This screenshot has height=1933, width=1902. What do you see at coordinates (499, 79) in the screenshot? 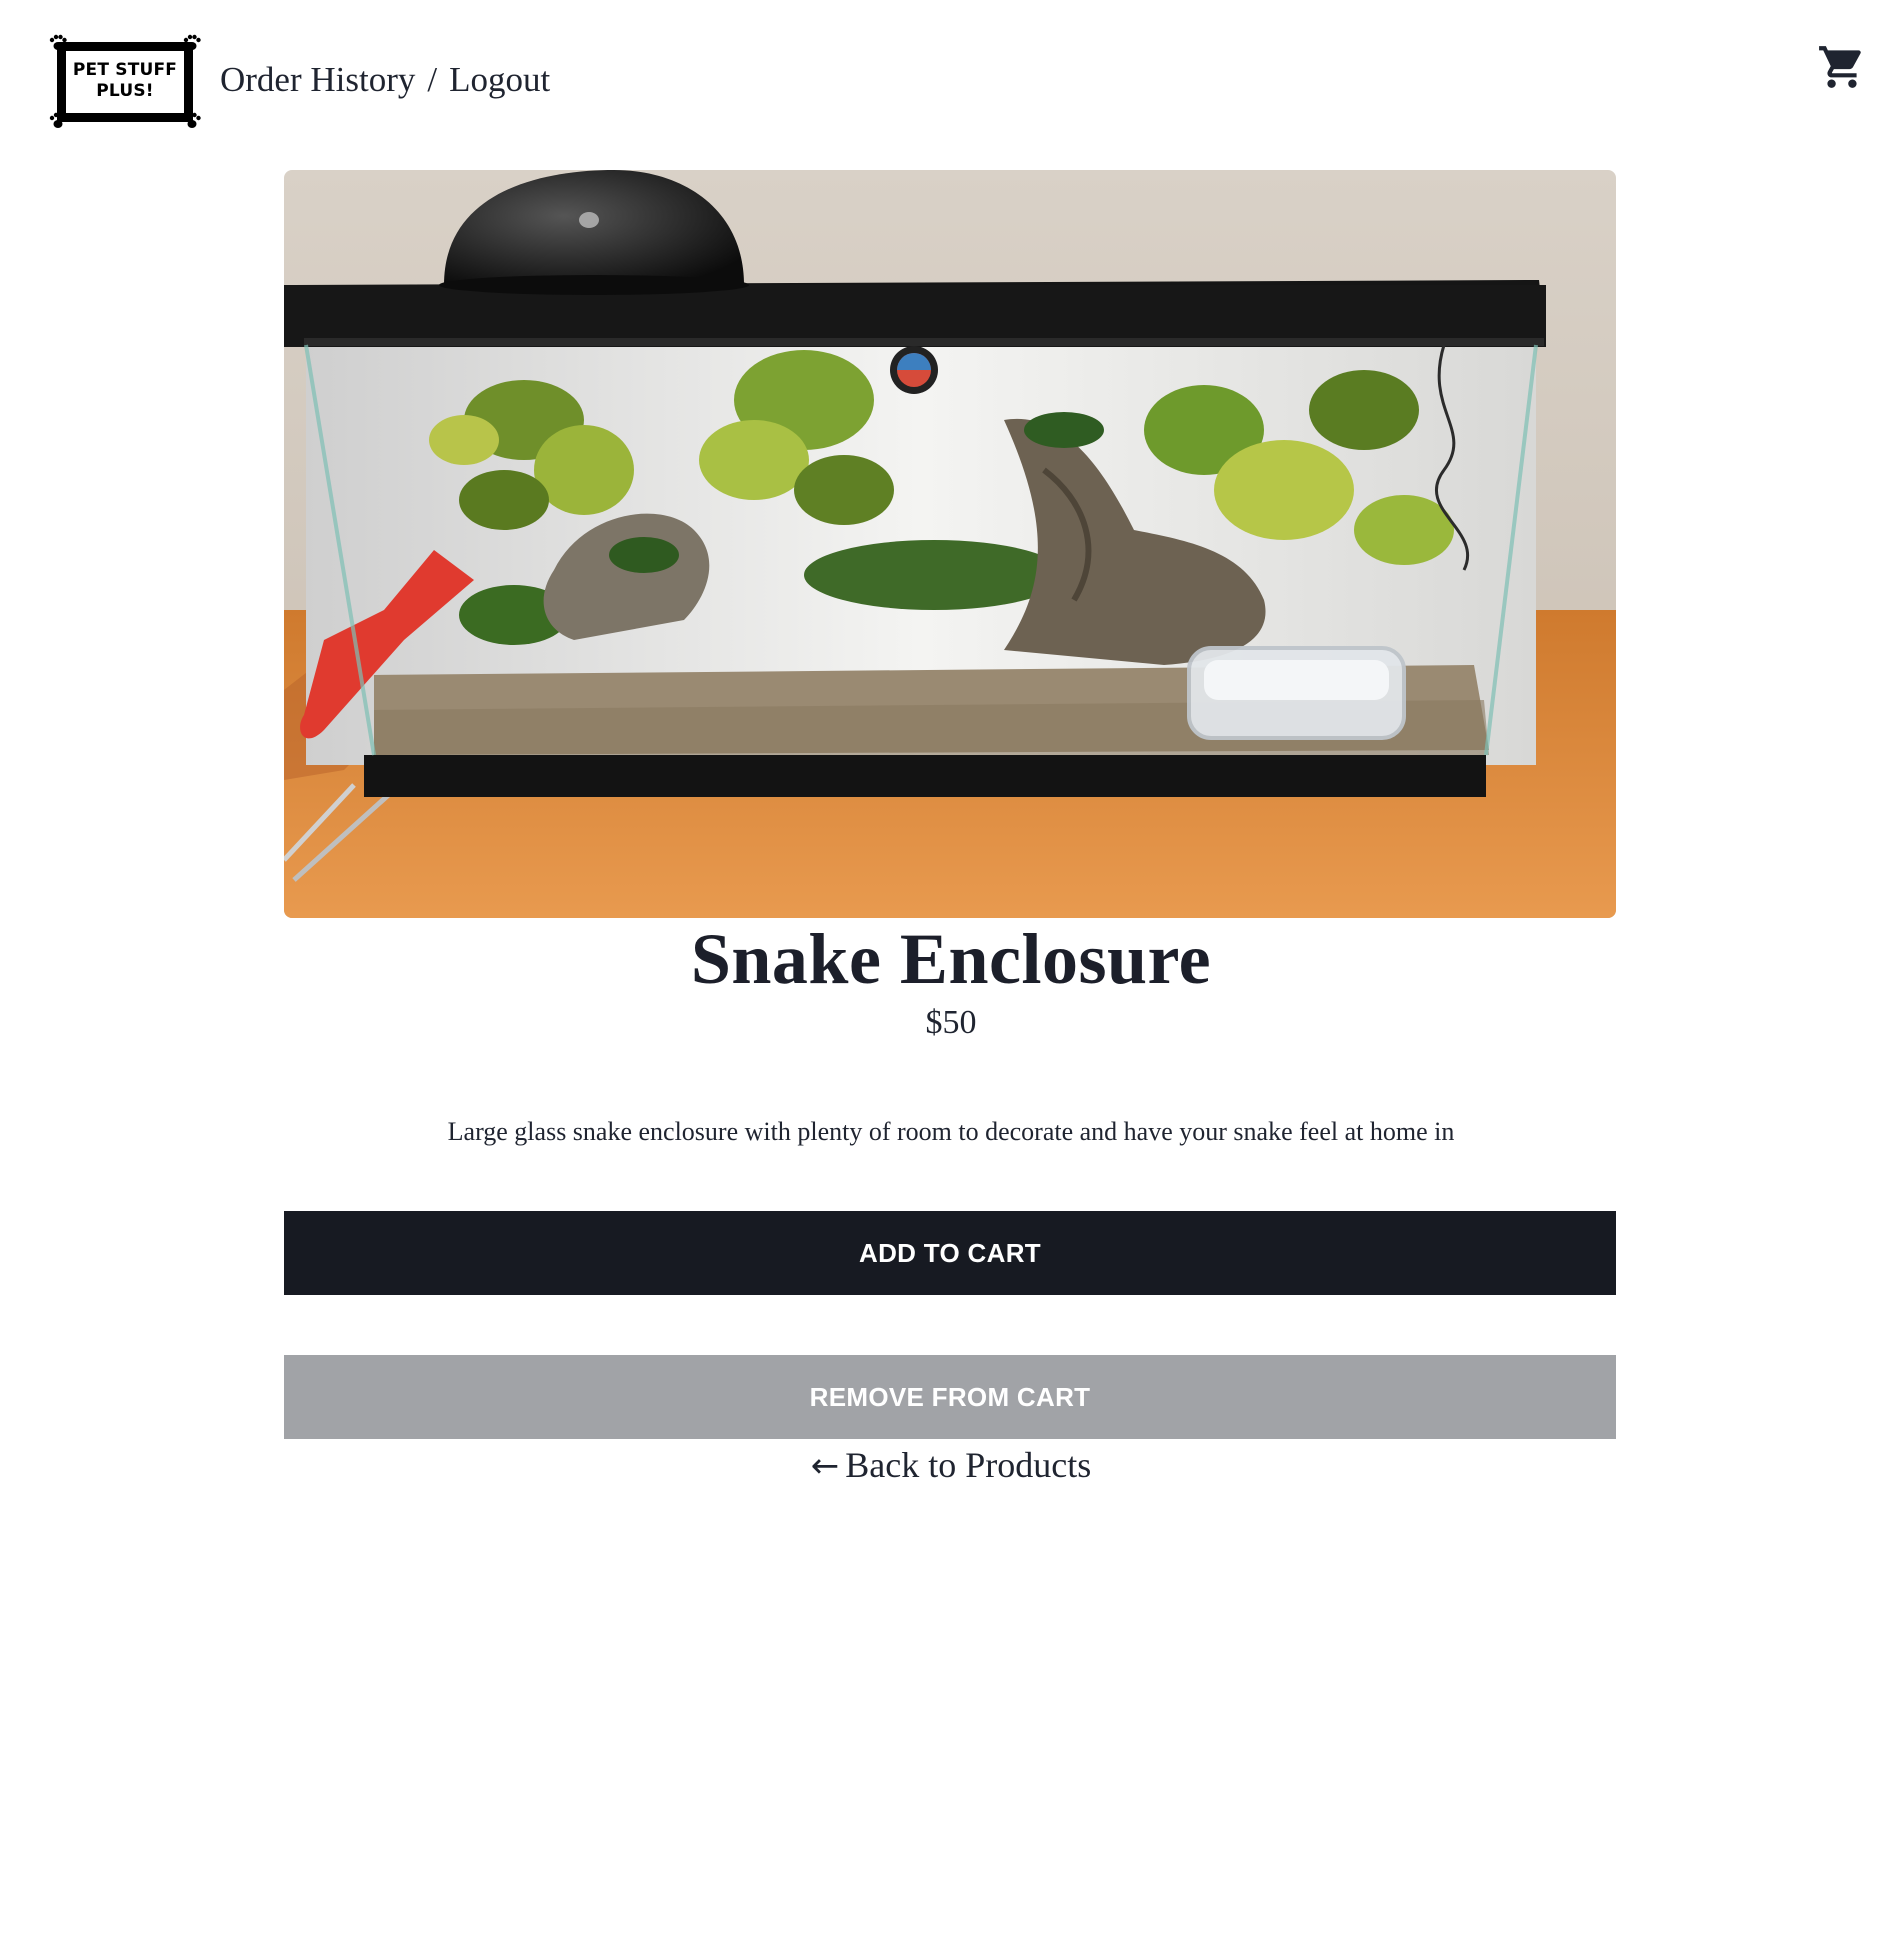
I see `nav-logout-link: Logout` at bounding box center [499, 79].